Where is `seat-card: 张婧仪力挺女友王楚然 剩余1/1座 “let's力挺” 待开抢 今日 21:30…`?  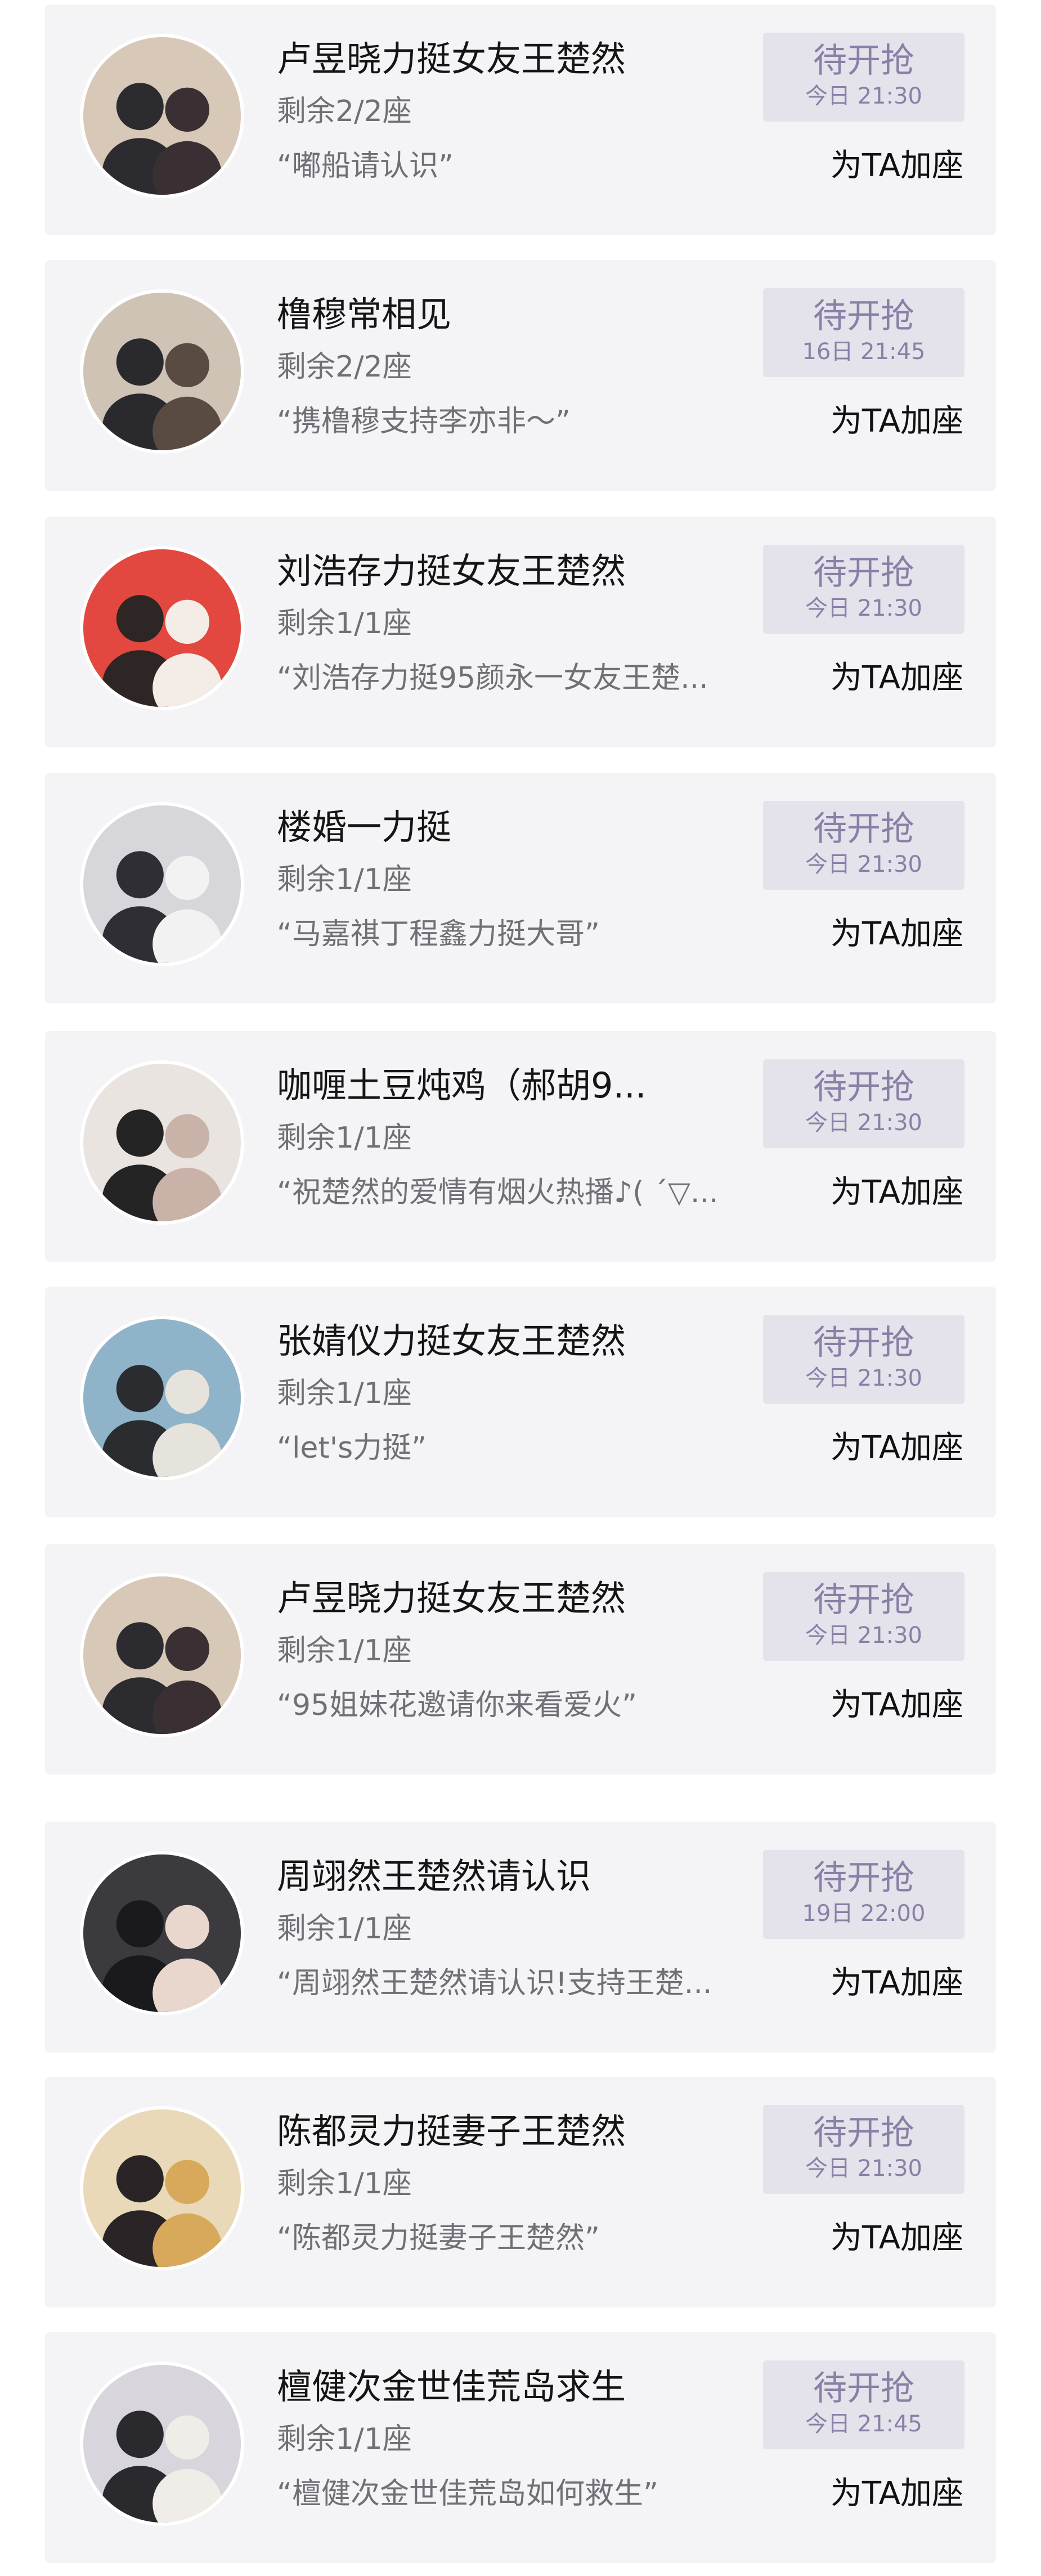
seat-card: 张婧仪力挺女友王楚然 剩余1/1座 “let's力挺” 待开抢 今日 21:30… is located at coordinates (520, 1402).